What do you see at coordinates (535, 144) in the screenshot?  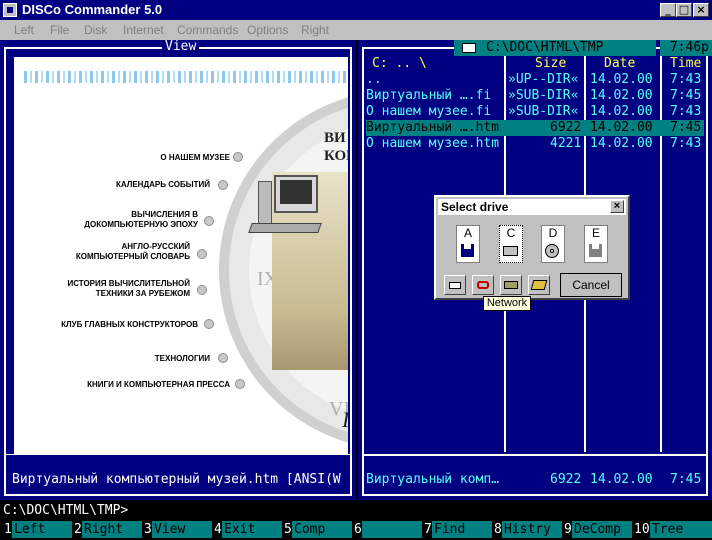 I see `file-row: О нашем музее.htm 4221 14.02.00 7:43` at bounding box center [535, 144].